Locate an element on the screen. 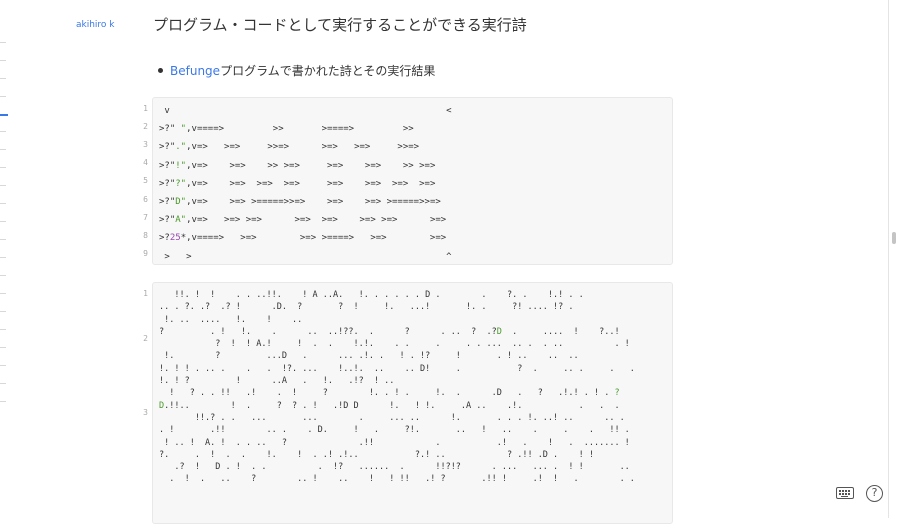 The height and width of the screenshot is (524, 900). code-token: ." is located at coordinates (181, 147).